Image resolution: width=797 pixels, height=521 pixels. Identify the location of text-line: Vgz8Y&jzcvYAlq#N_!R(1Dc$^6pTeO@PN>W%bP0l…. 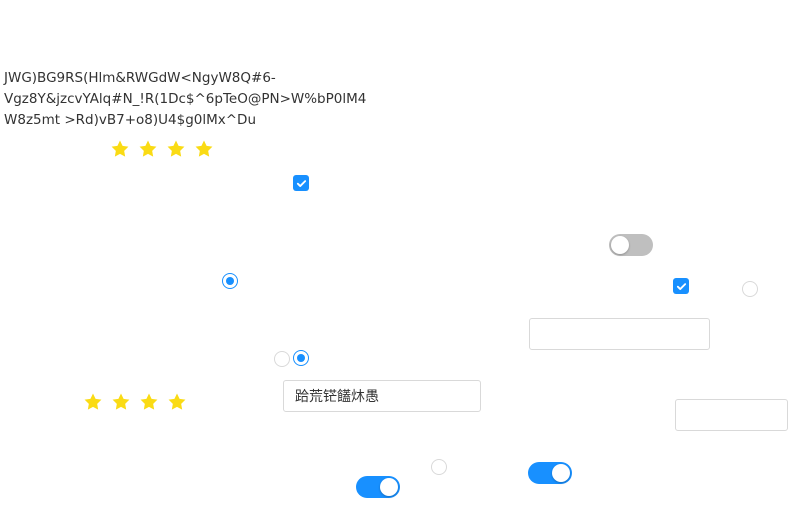
(185, 99).